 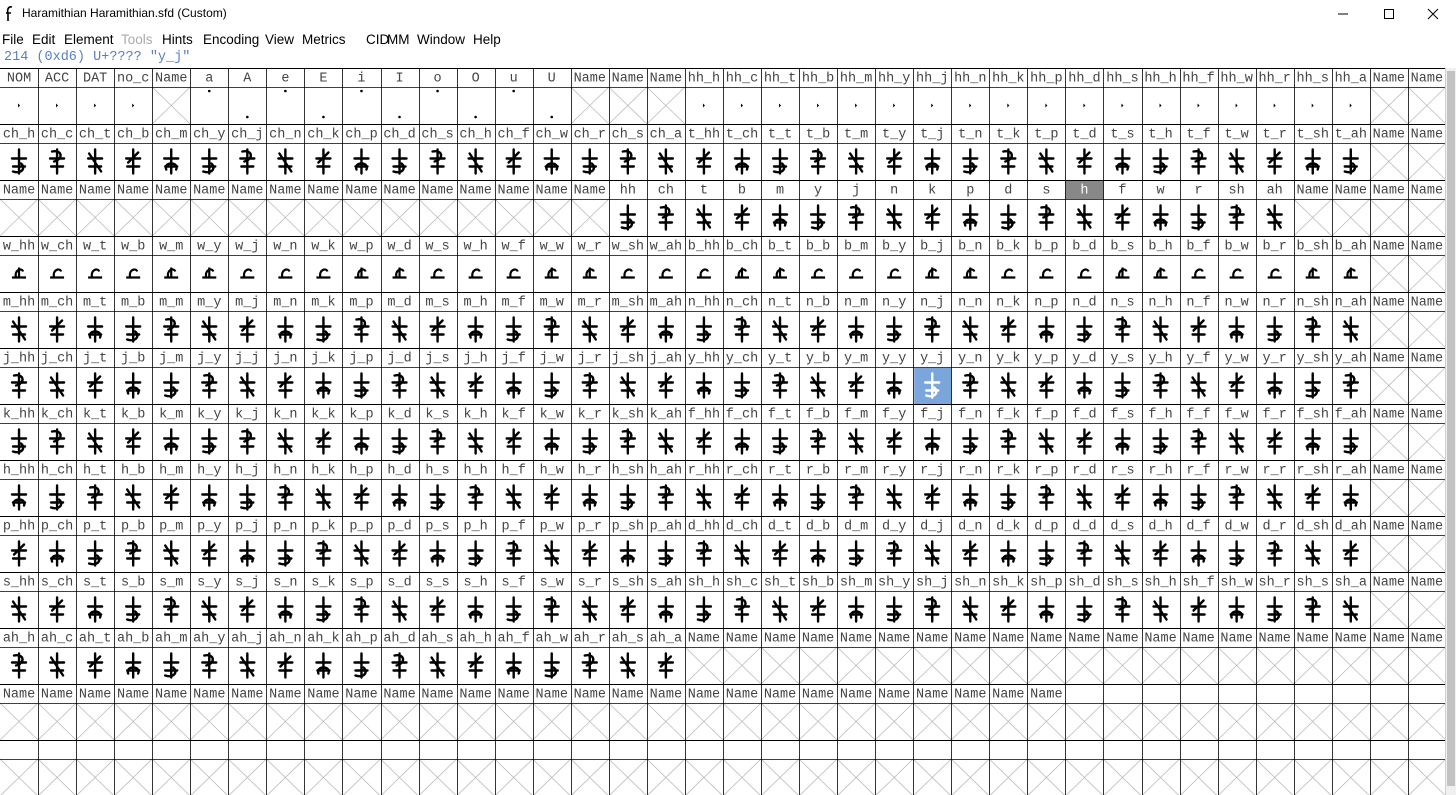 What do you see at coordinates (1351, 151) in the screenshot?
I see `glyph-cell: t_ah` at bounding box center [1351, 151].